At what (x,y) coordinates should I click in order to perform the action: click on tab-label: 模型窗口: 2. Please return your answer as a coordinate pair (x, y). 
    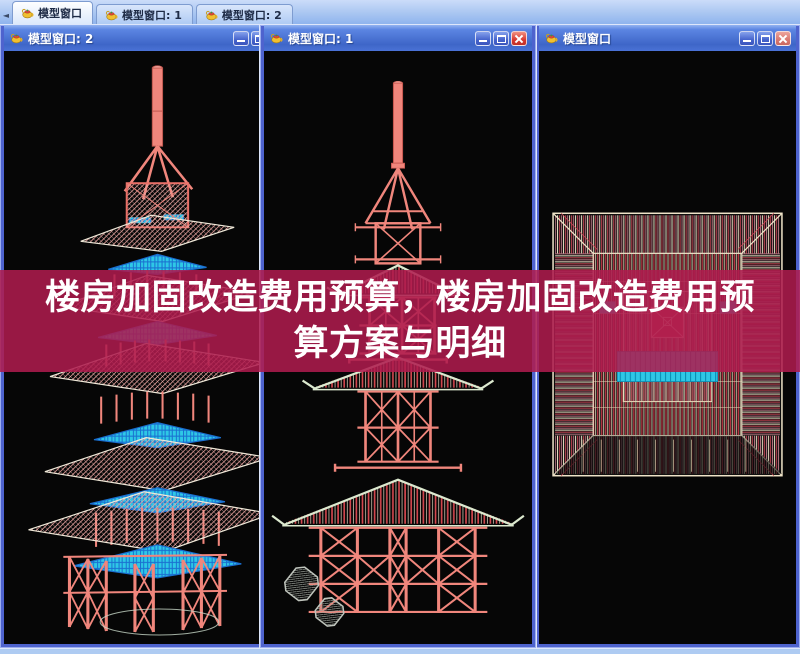
    Looking at the image, I should click on (251, 15).